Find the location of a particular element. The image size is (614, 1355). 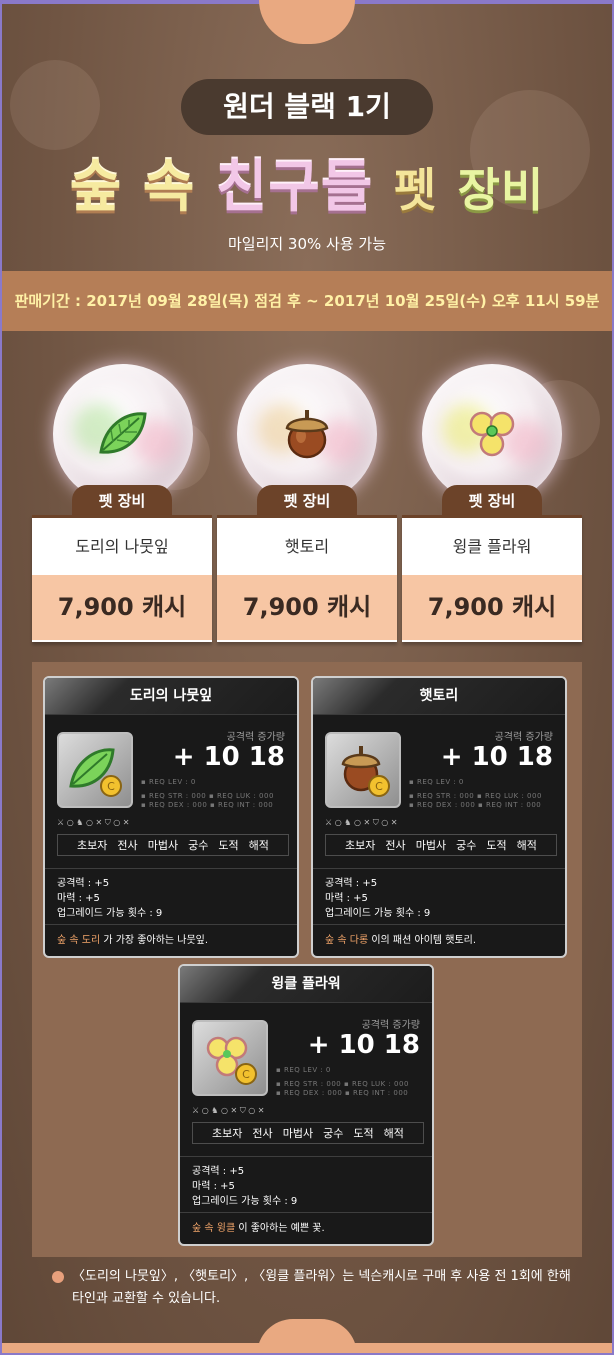

note-line-2: 타인과 교환할 수 있습니다. is located at coordinates (146, 1298).